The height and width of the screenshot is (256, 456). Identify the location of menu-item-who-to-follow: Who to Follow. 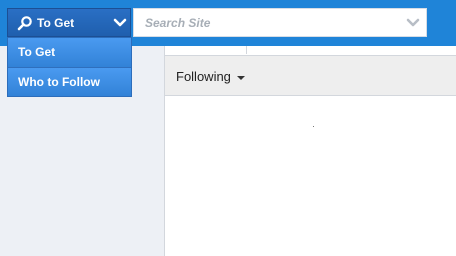
(69, 81).